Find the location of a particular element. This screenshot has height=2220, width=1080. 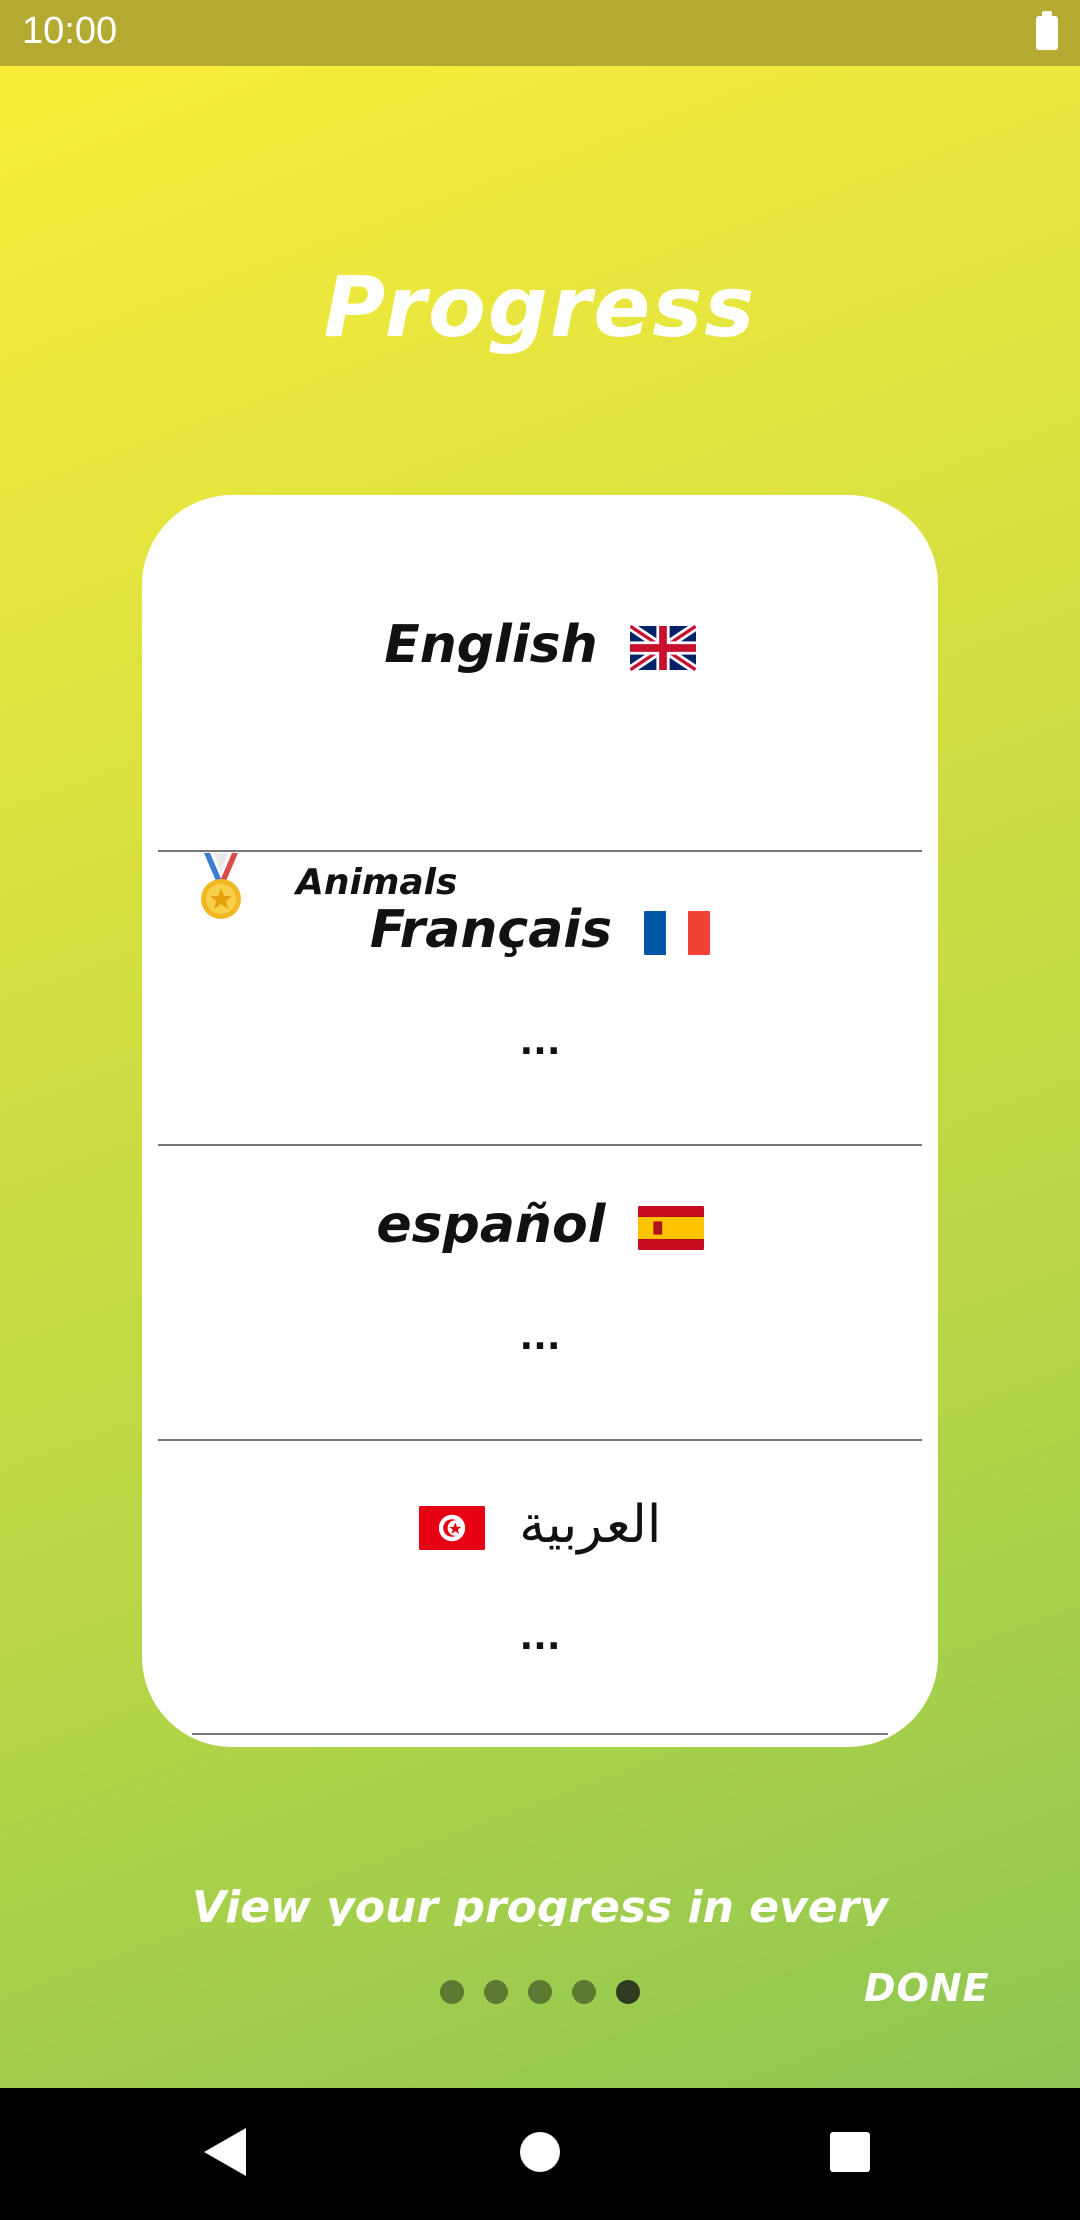

language-name: español is located at coordinates (491, 1225).